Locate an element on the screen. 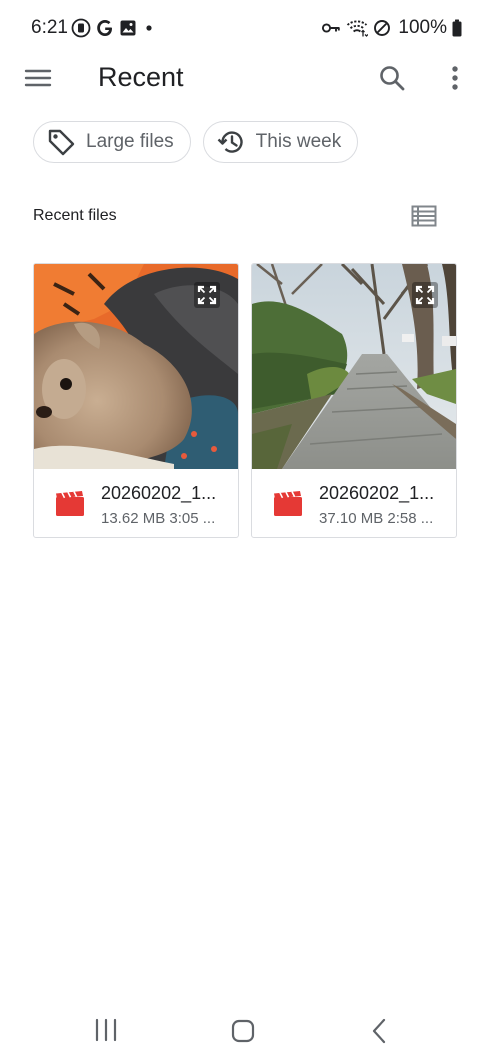  menu-icon is located at coordinates (38, 78).